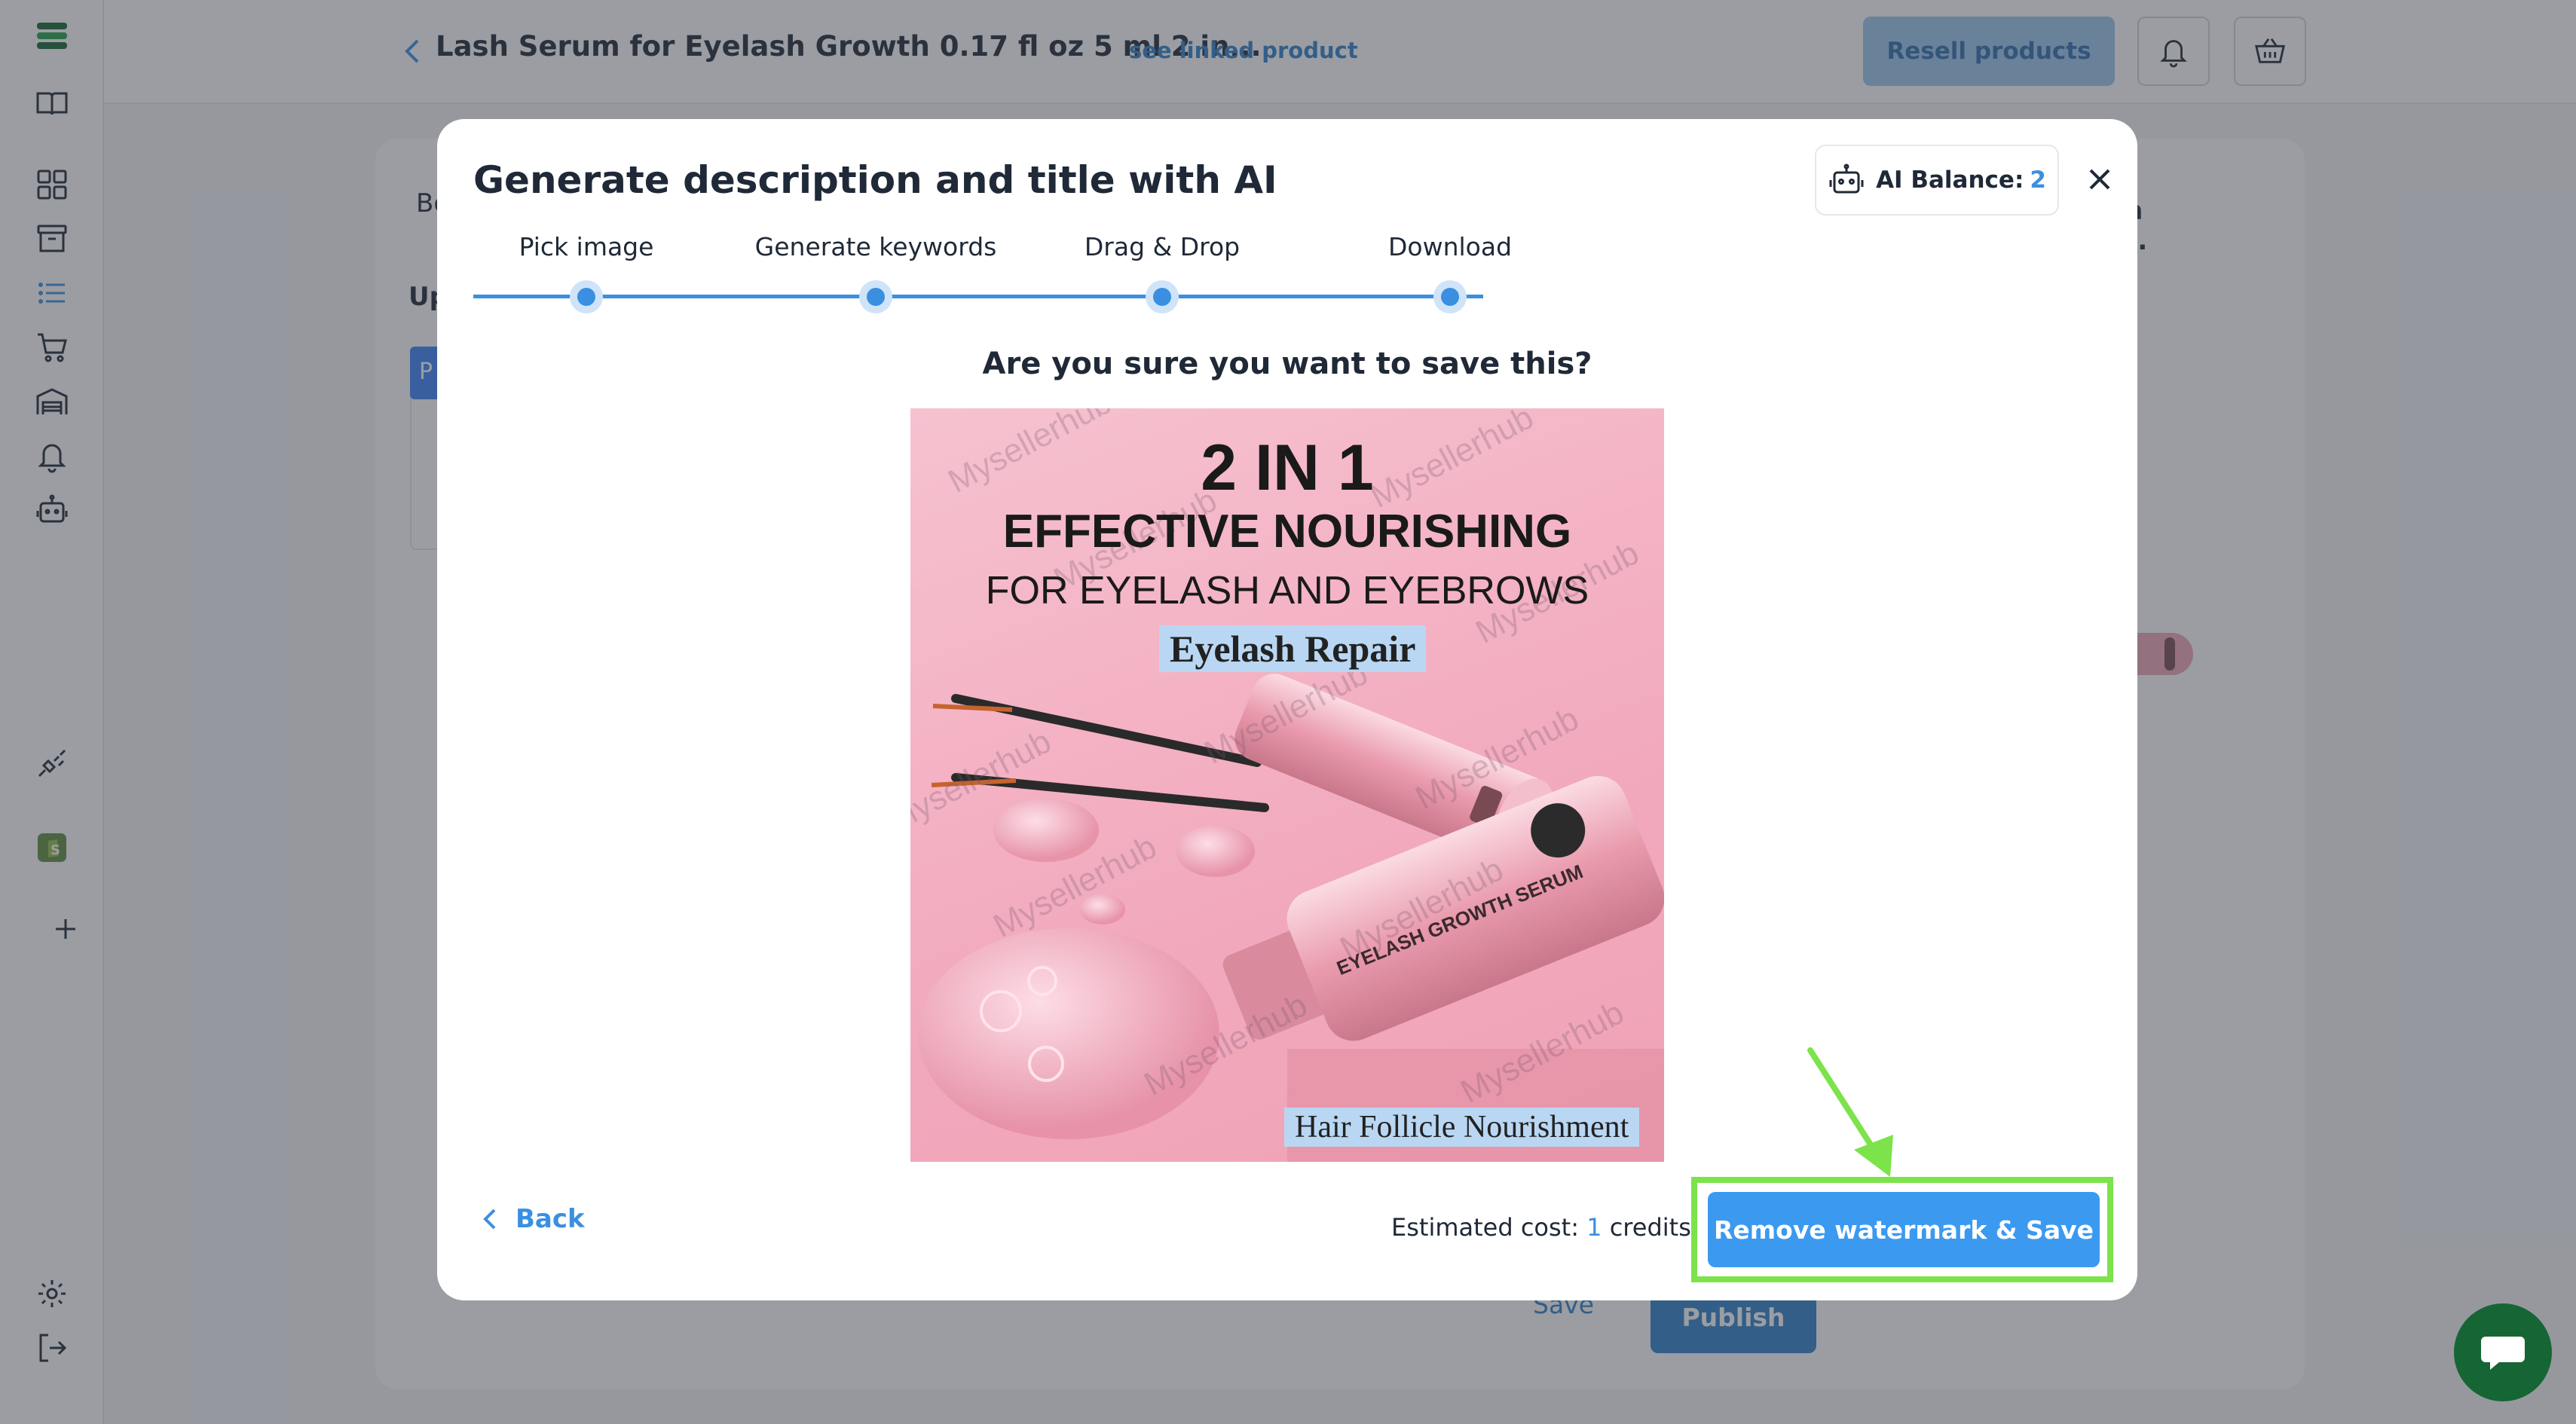 This screenshot has height=1424, width=2576. What do you see at coordinates (875, 180) in the screenshot?
I see `modal-title: Generate description and title with AI` at bounding box center [875, 180].